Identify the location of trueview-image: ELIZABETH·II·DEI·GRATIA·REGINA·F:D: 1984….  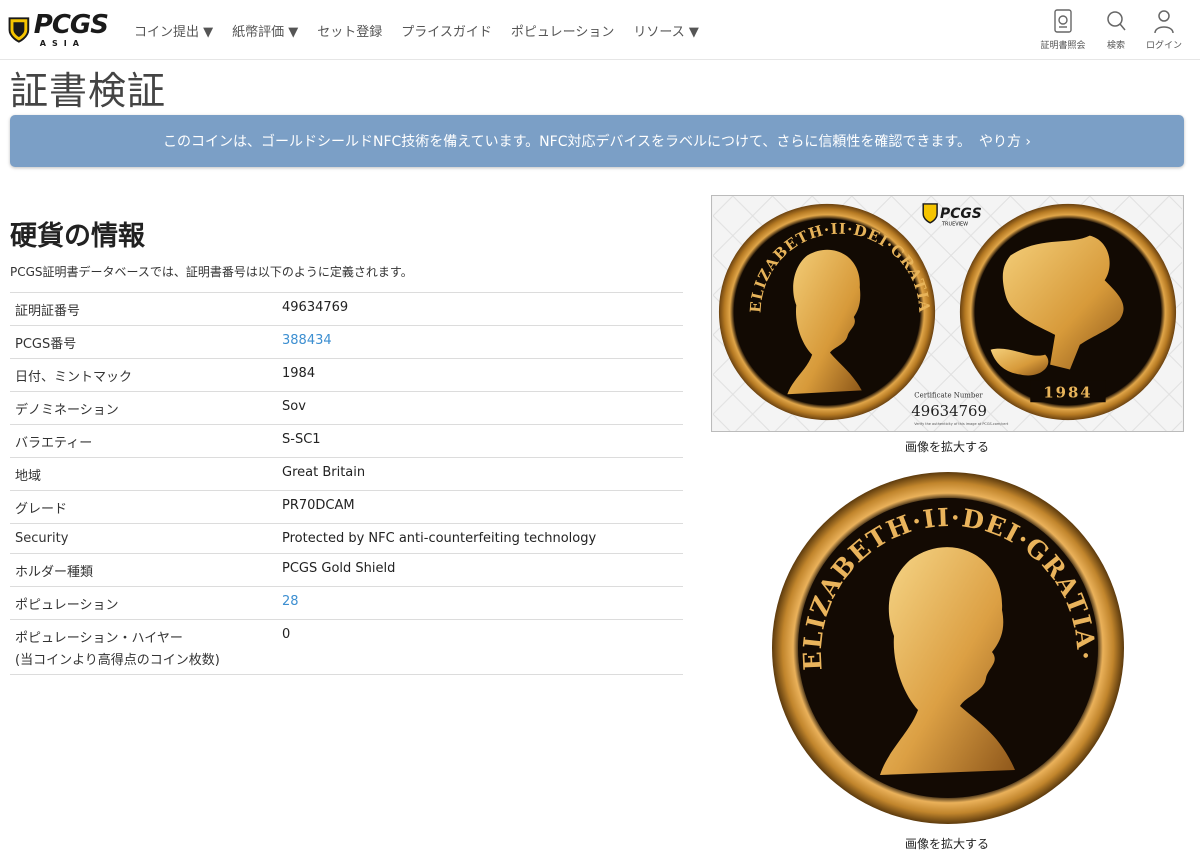
(947, 313).